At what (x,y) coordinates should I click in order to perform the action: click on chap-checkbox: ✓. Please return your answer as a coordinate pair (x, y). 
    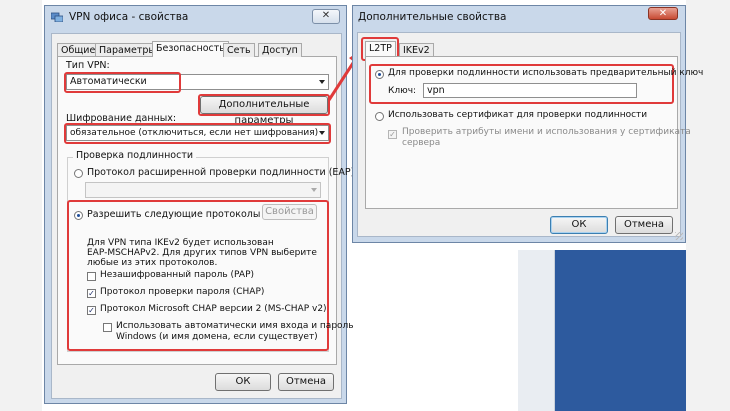
    Looking at the image, I should click on (91, 293).